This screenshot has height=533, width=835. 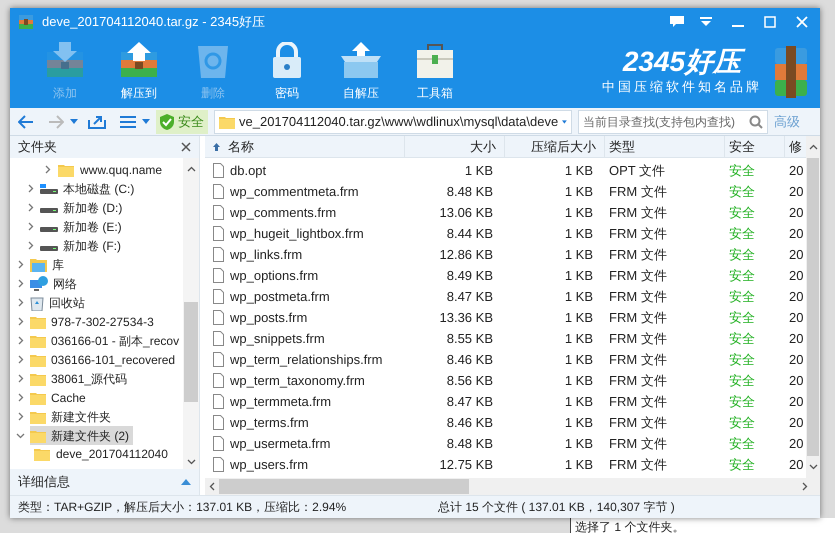 I want to click on file-name: wp_term_taxonomy.frm, so click(x=297, y=380).